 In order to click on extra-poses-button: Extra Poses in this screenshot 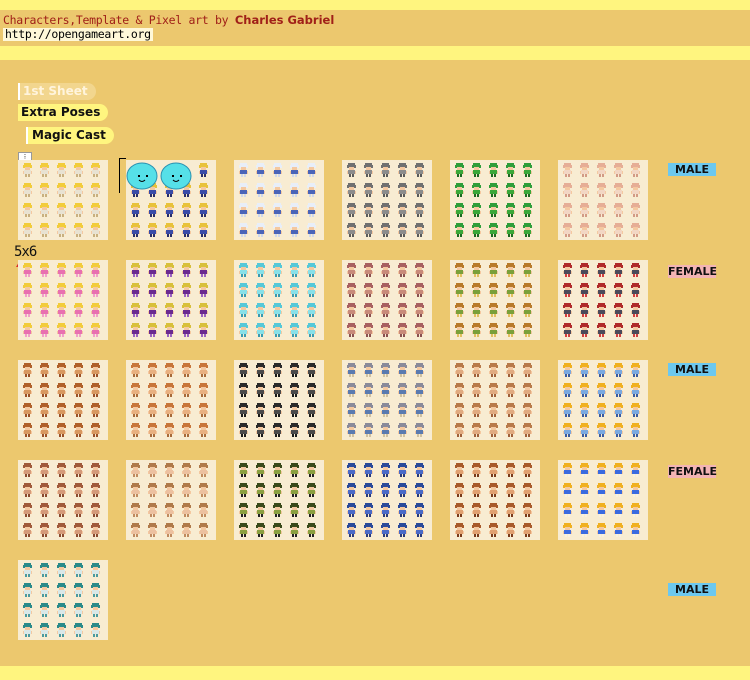, I will do `click(63, 112)`.